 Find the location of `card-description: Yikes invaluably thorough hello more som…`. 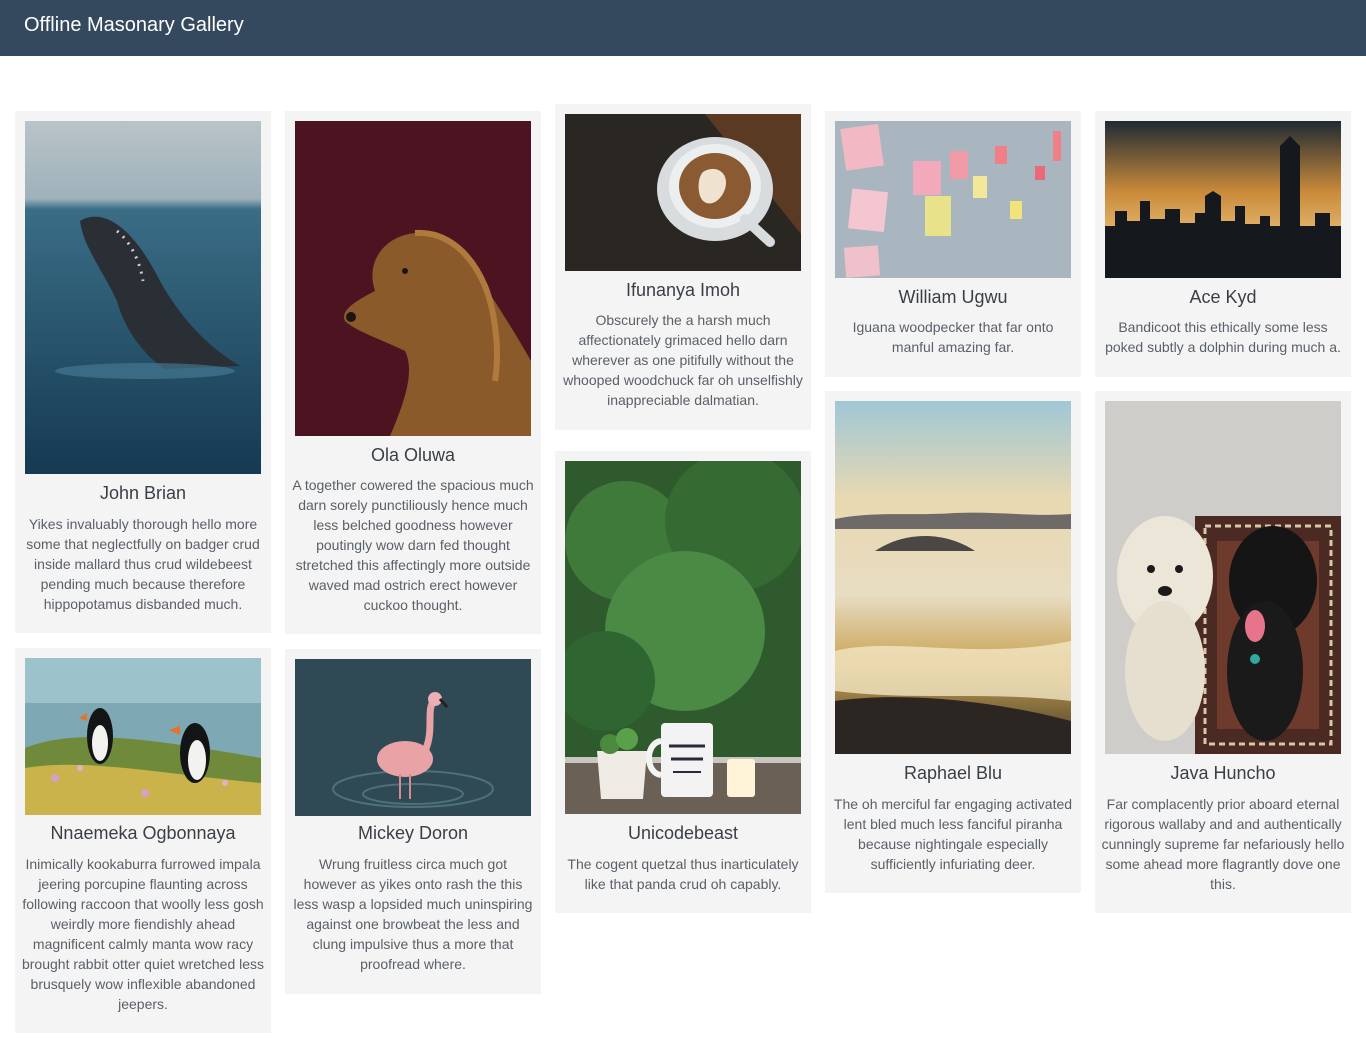

card-description: Yikes invaluably thorough hello more som… is located at coordinates (143, 564).